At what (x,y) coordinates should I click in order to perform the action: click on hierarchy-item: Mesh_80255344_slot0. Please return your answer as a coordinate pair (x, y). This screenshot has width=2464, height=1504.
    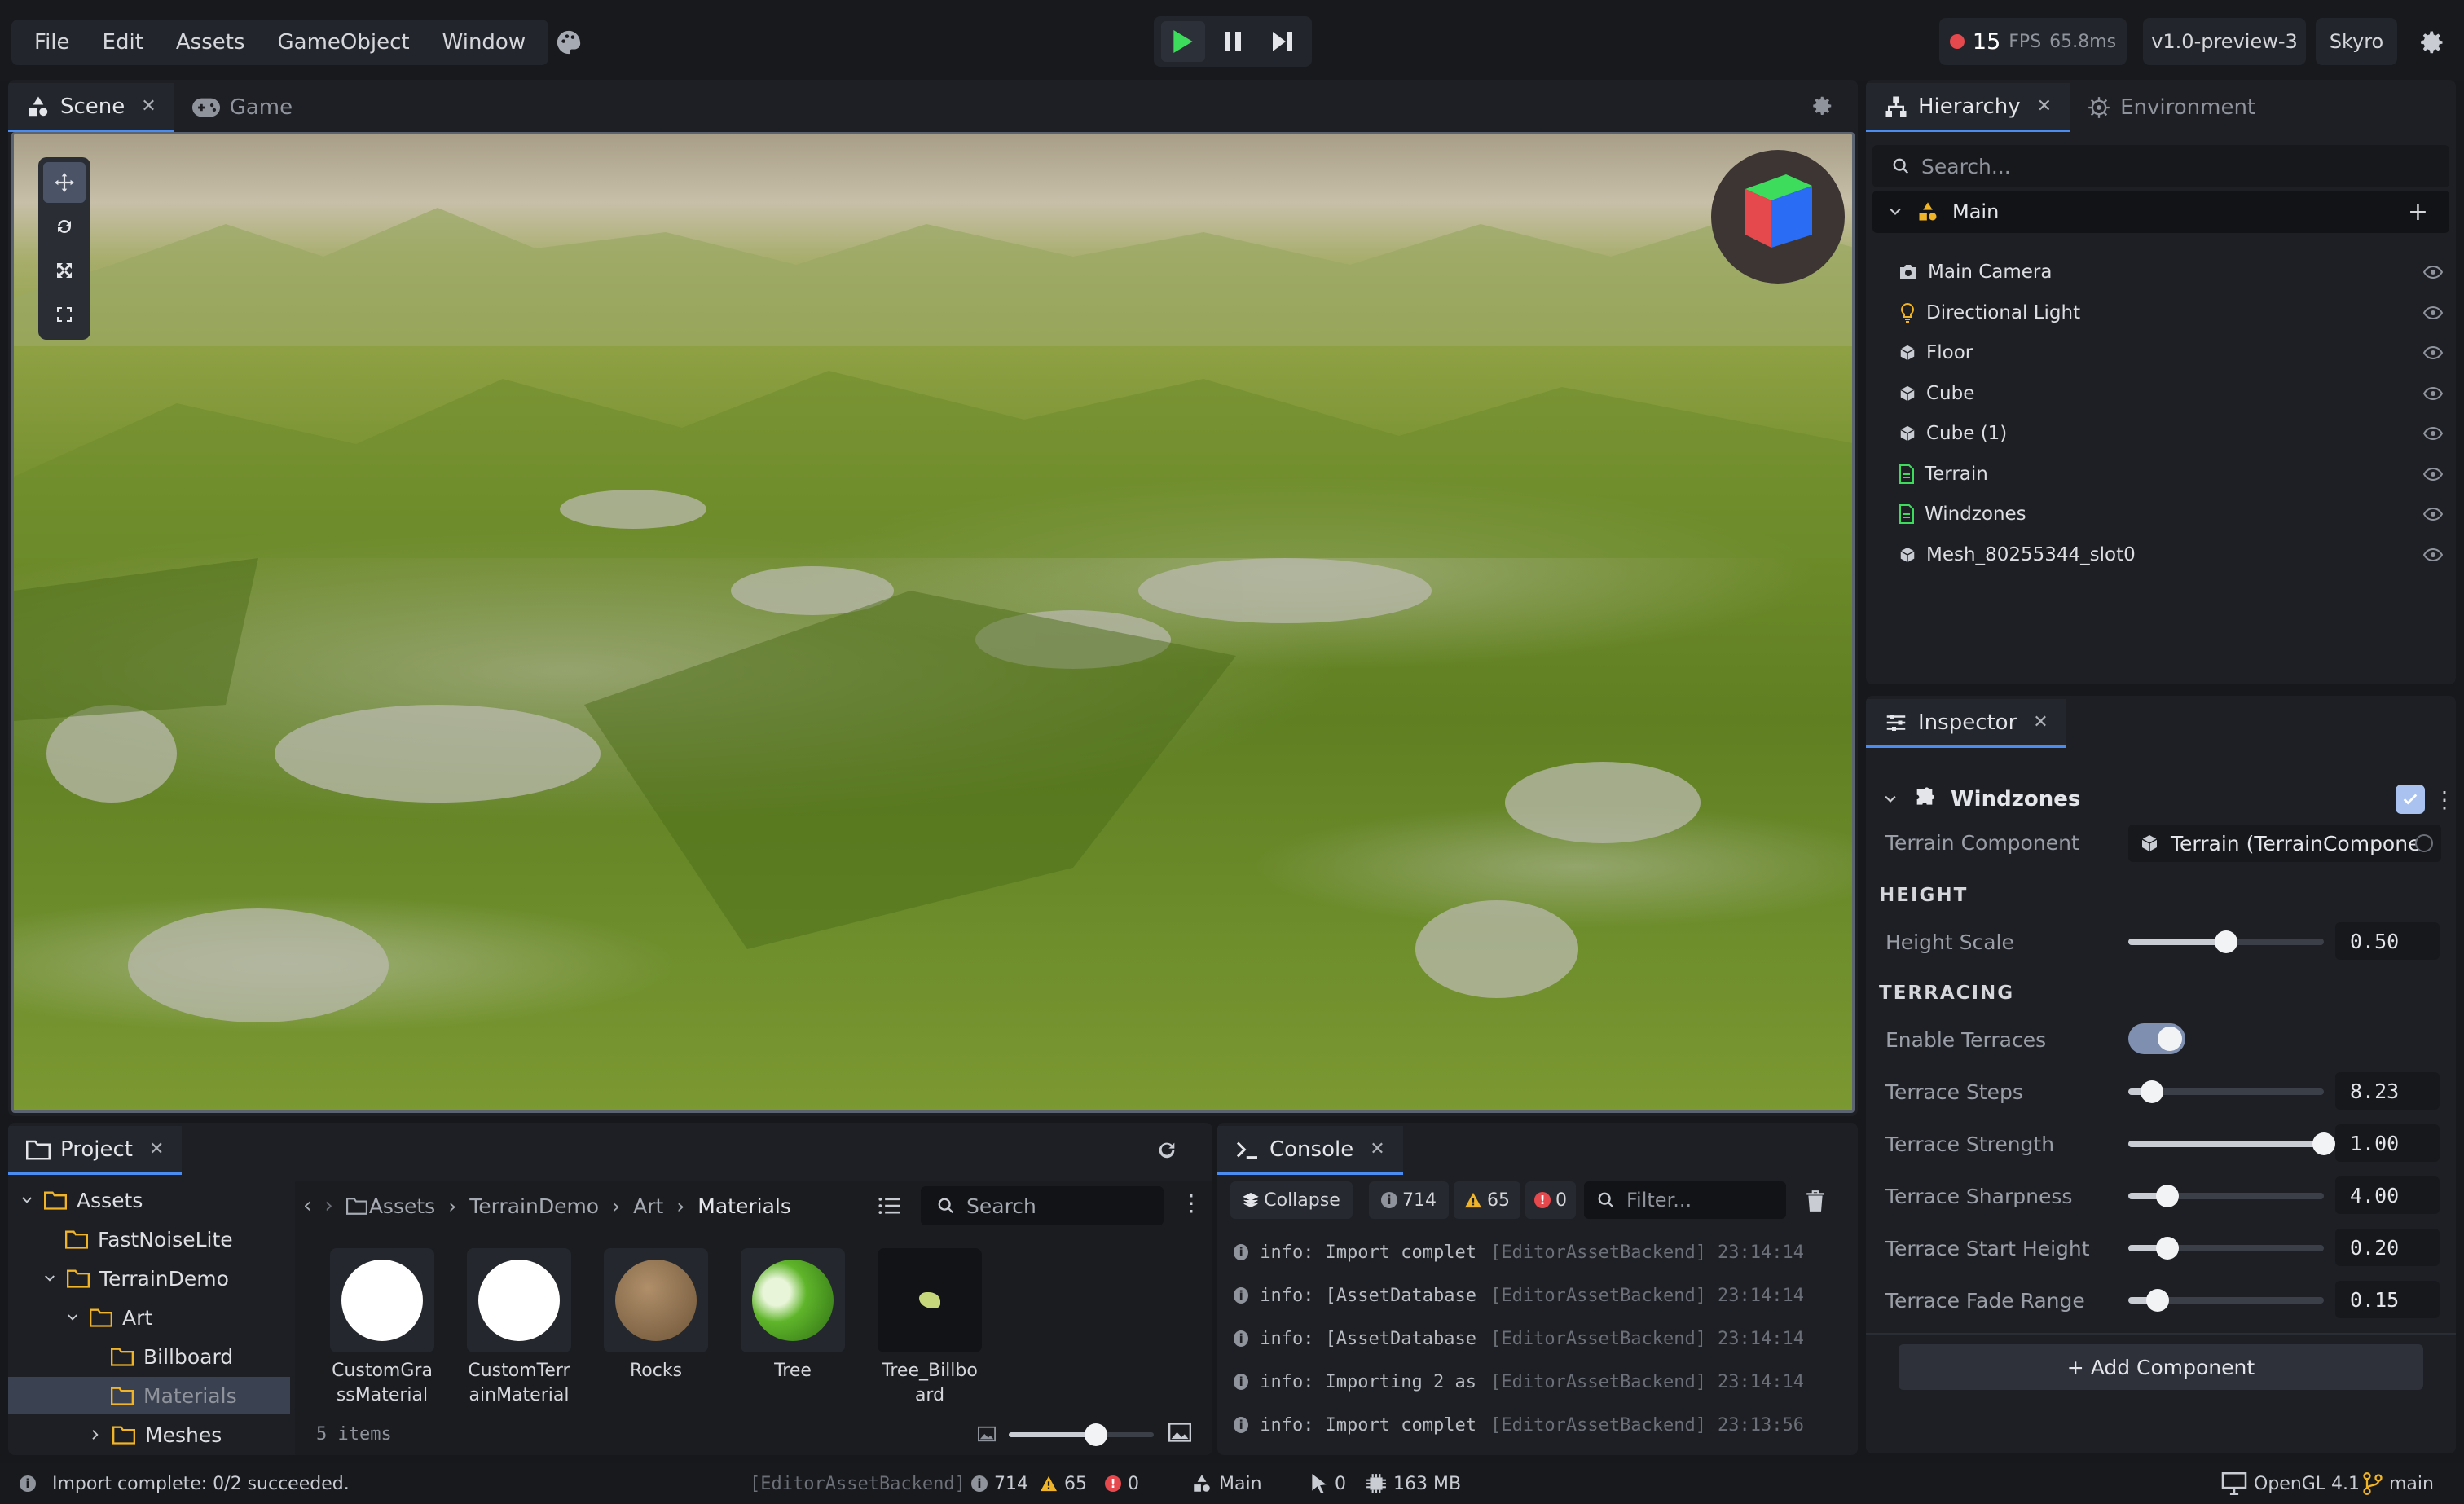
    Looking at the image, I should click on (2176, 555).